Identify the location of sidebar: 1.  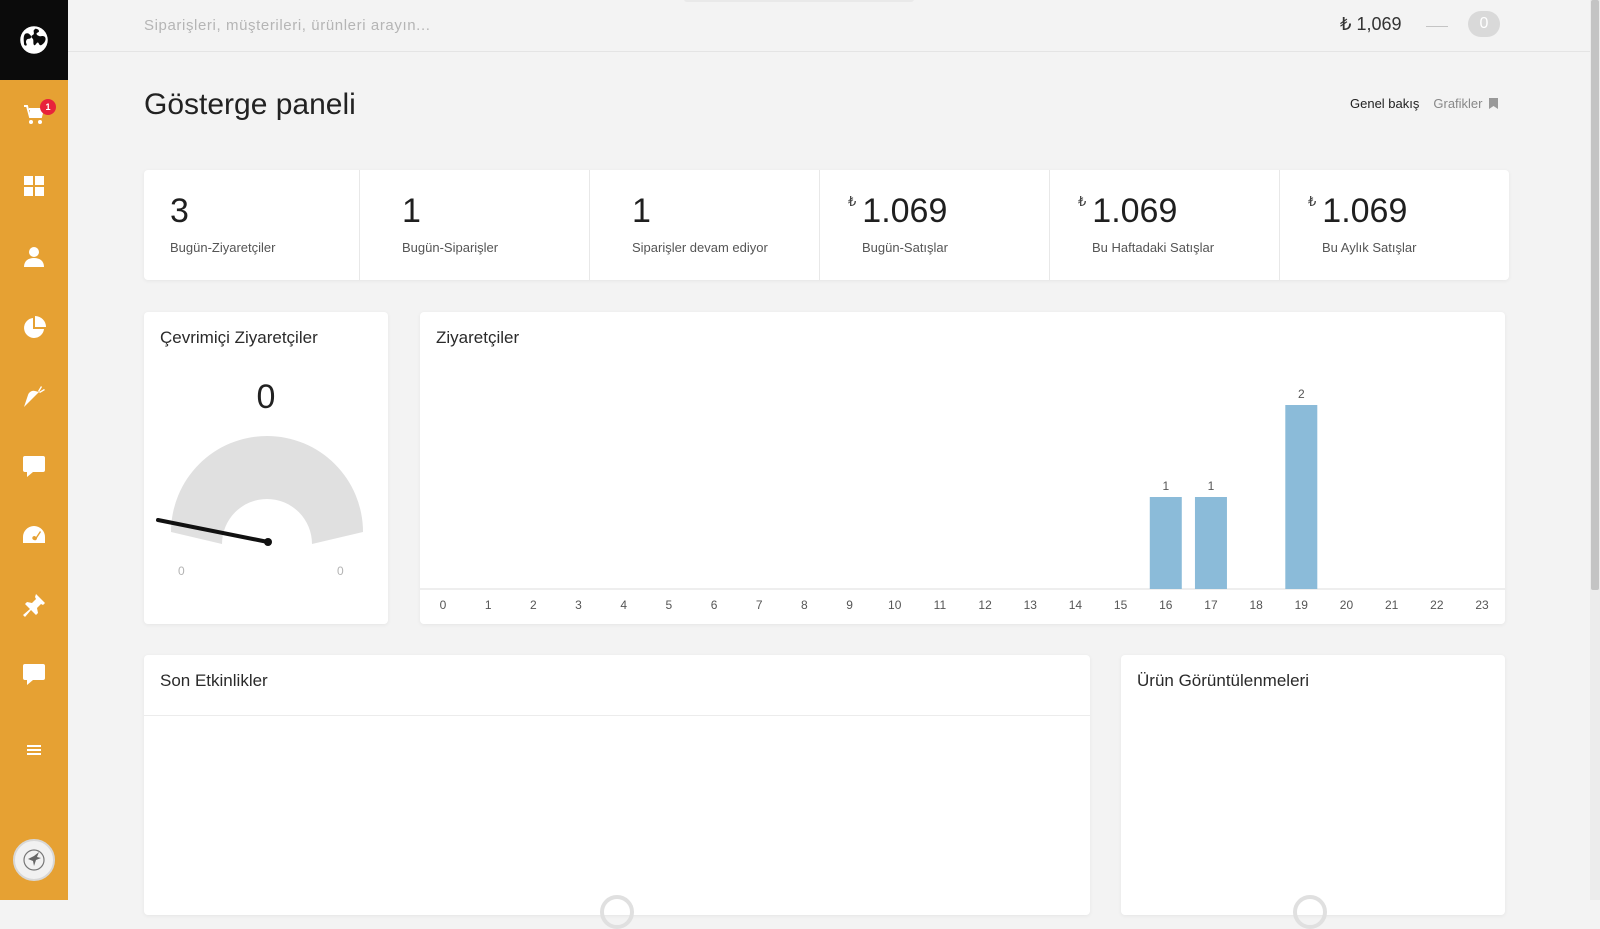
(34, 450).